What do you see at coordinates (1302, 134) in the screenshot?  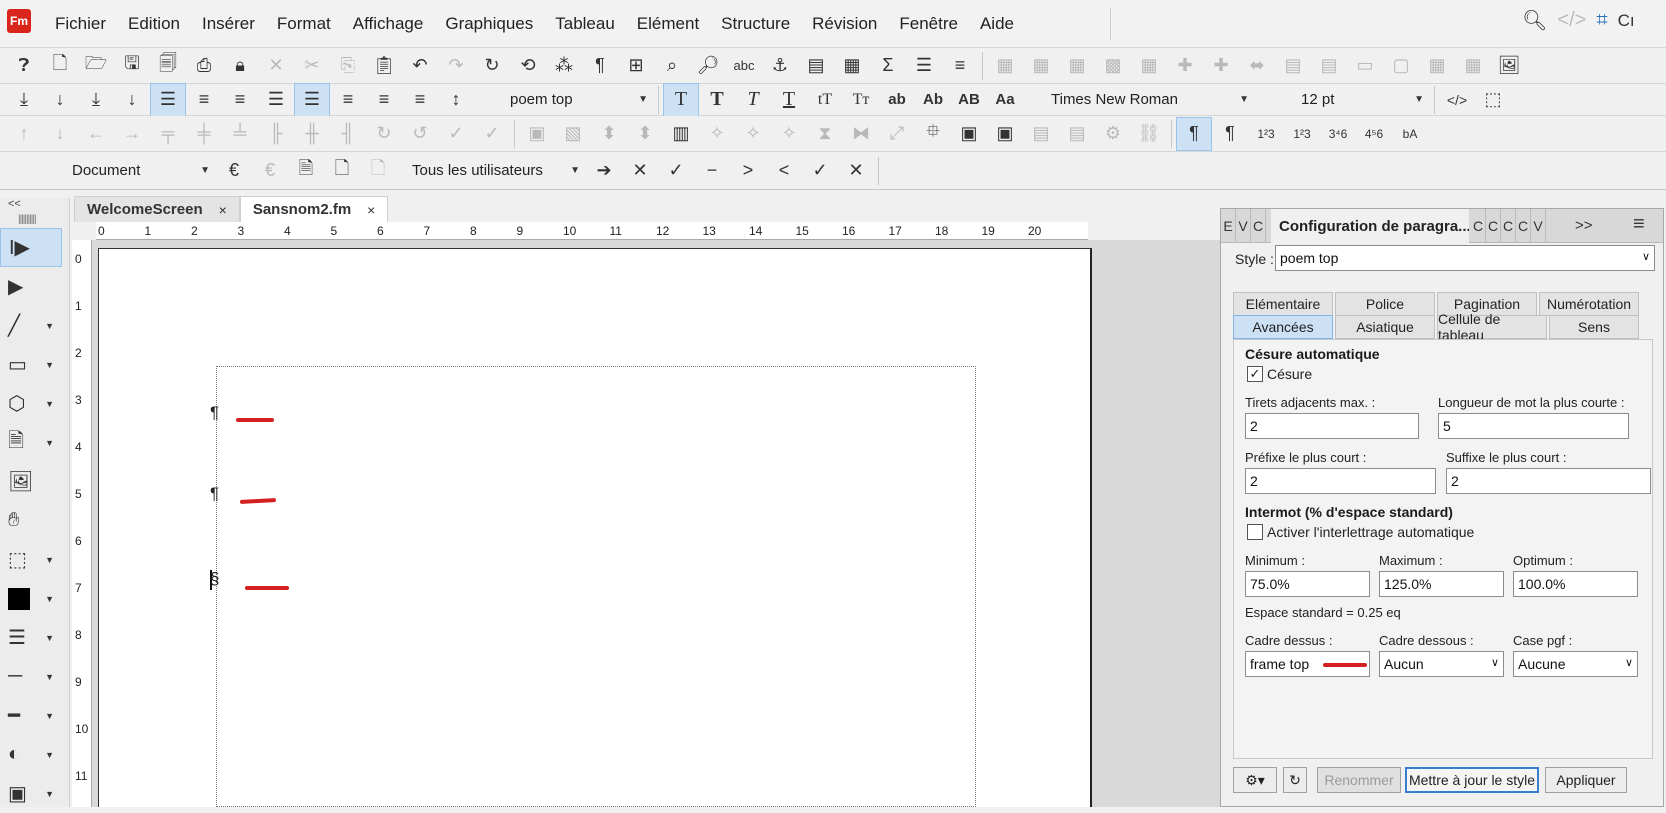 I see `number-format-2-icon: 1²3` at bounding box center [1302, 134].